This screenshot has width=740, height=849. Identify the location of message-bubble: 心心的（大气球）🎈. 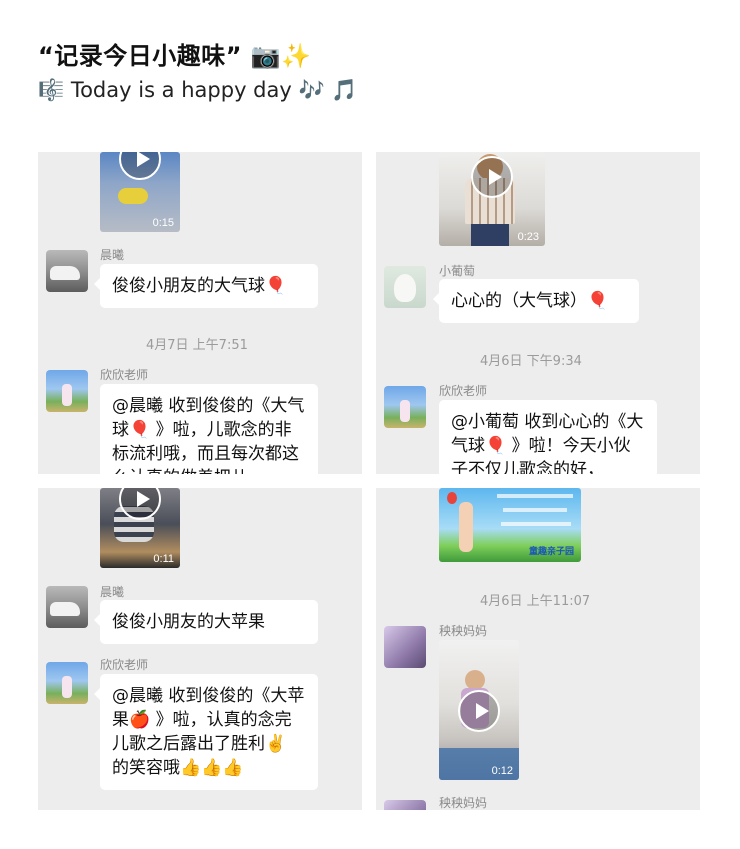
(536, 301).